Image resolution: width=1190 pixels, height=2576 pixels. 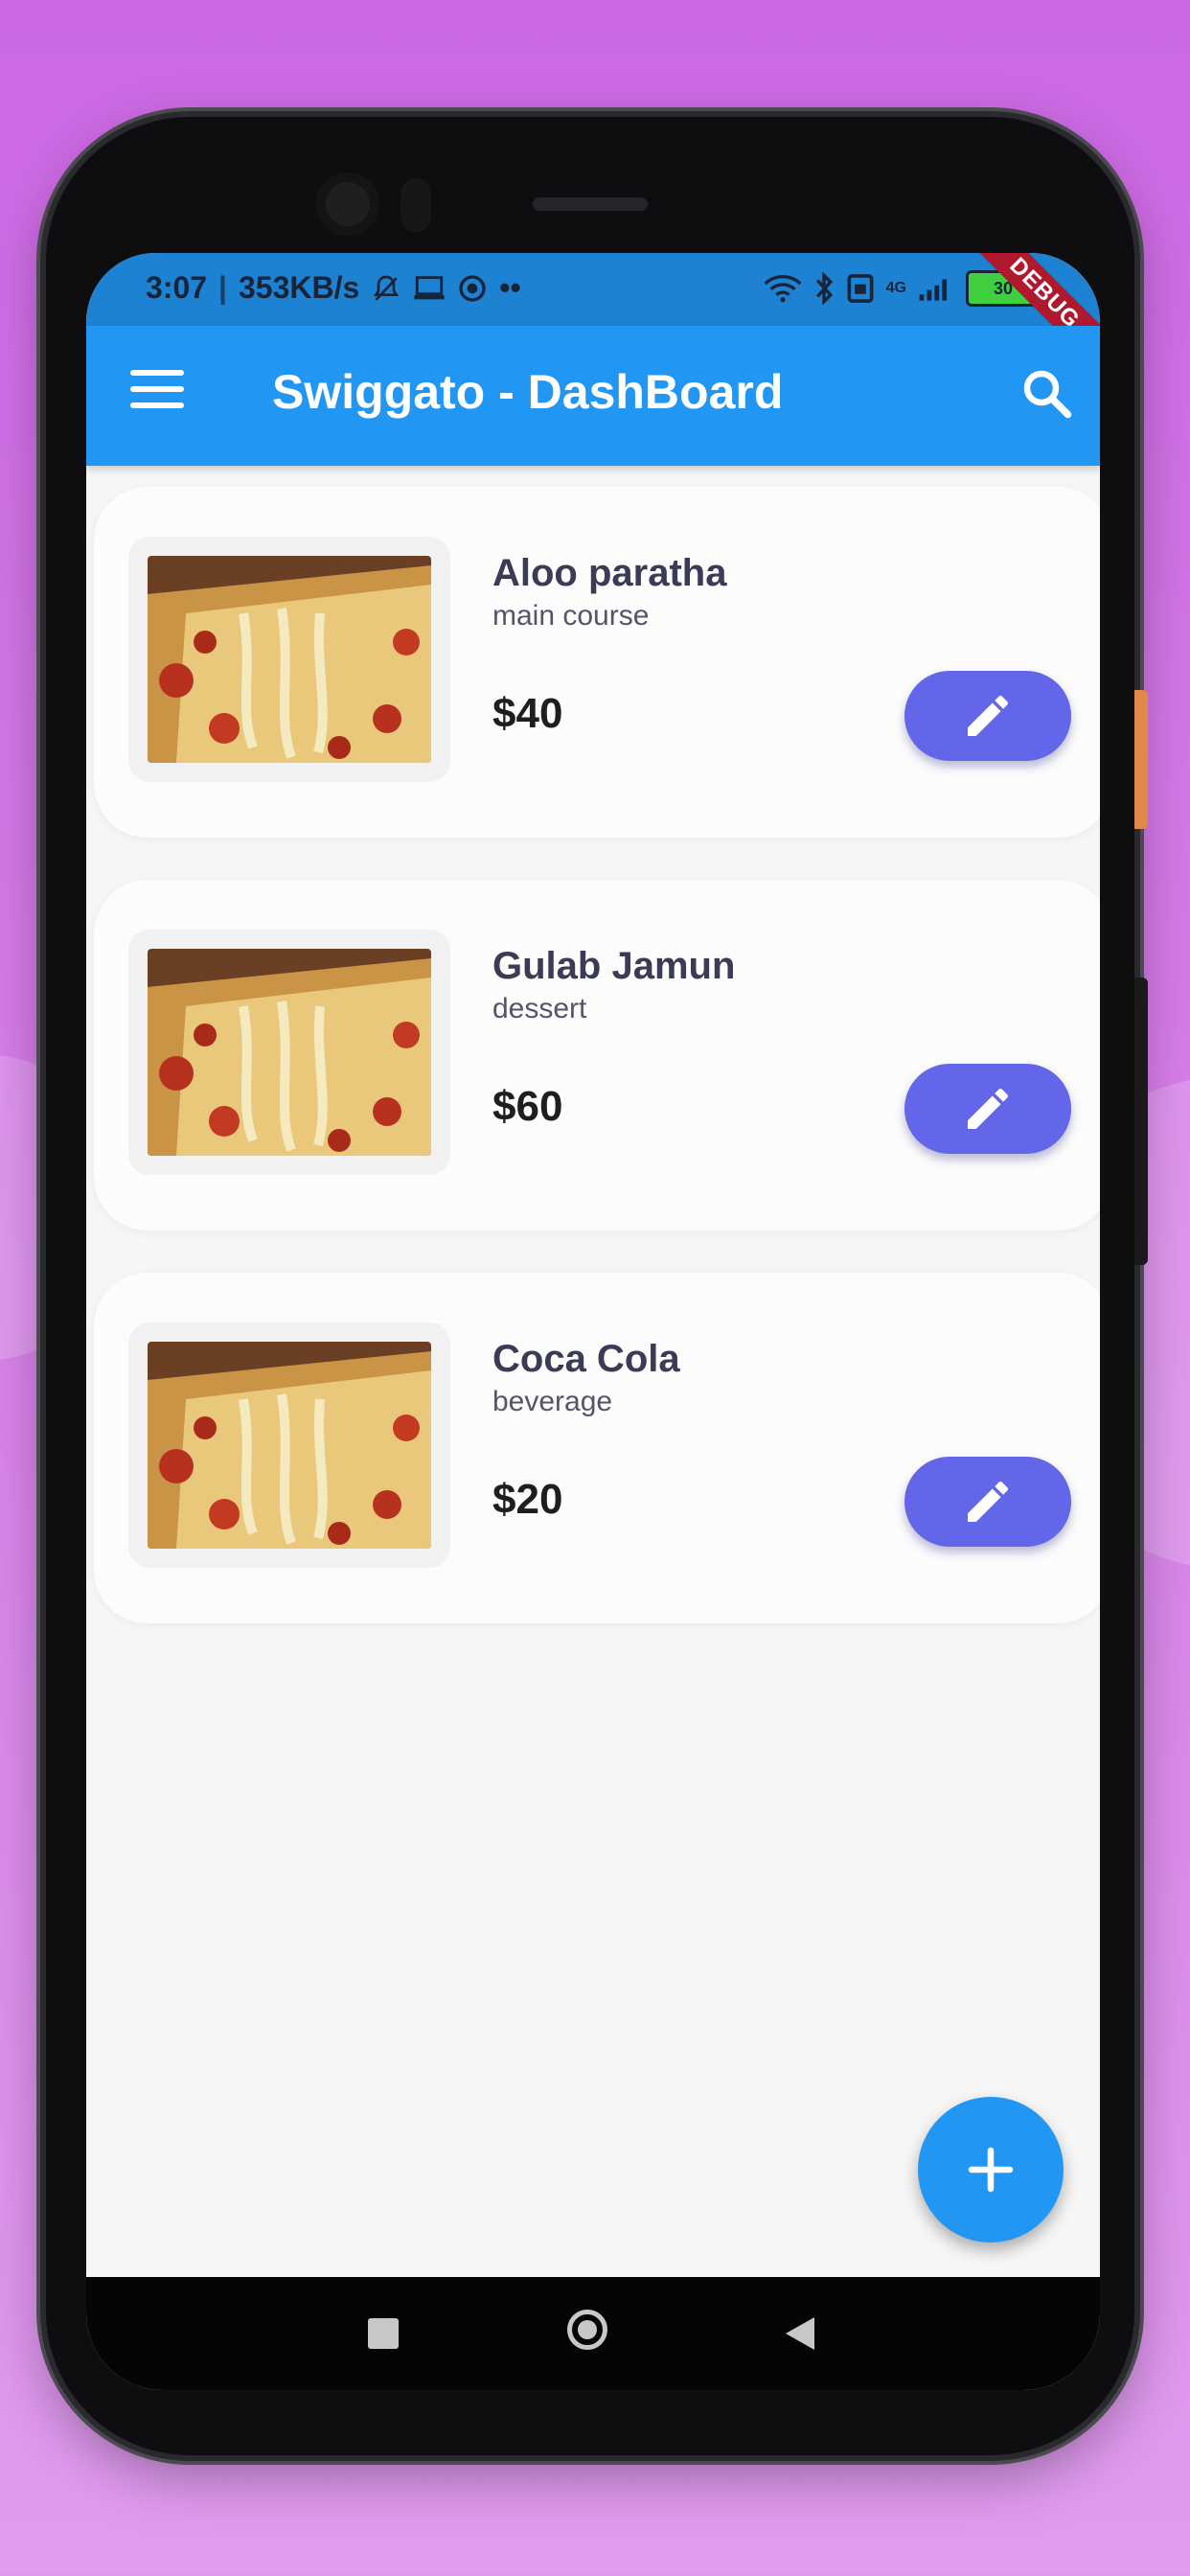 What do you see at coordinates (609, 573) in the screenshot?
I see `item-name: Aloo paratha` at bounding box center [609, 573].